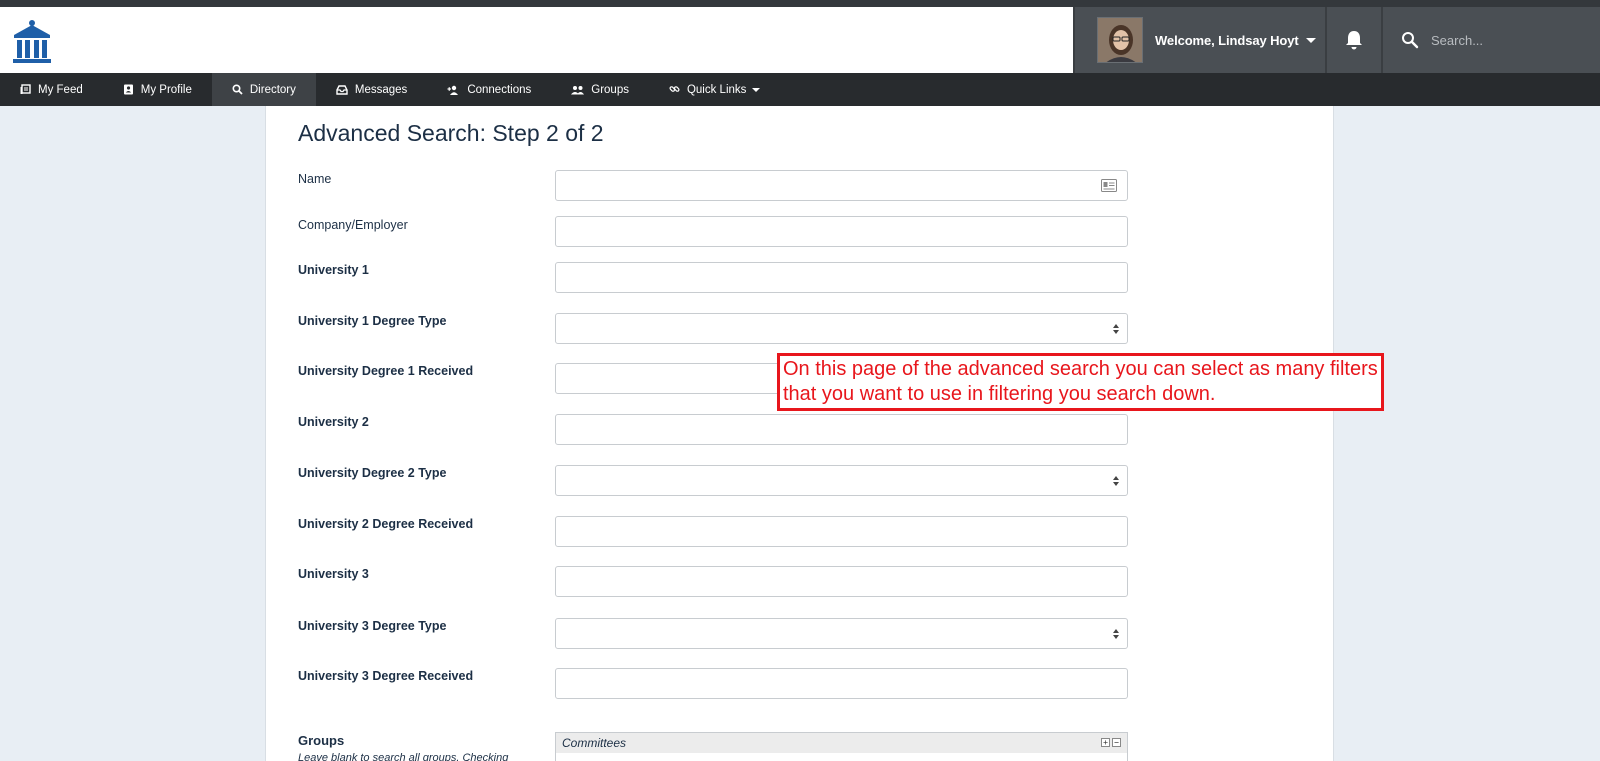  What do you see at coordinates (1116, 742) in the screenshot?
I see `collapse-all-icon: −` at bounding box center [1116, 742].